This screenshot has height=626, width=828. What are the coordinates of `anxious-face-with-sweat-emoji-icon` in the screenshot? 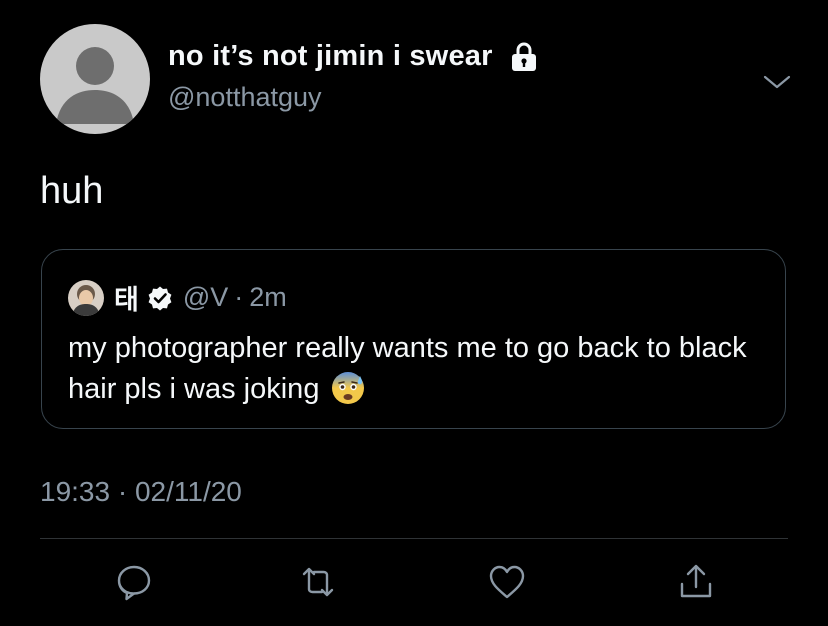 It's located at (347, 388).